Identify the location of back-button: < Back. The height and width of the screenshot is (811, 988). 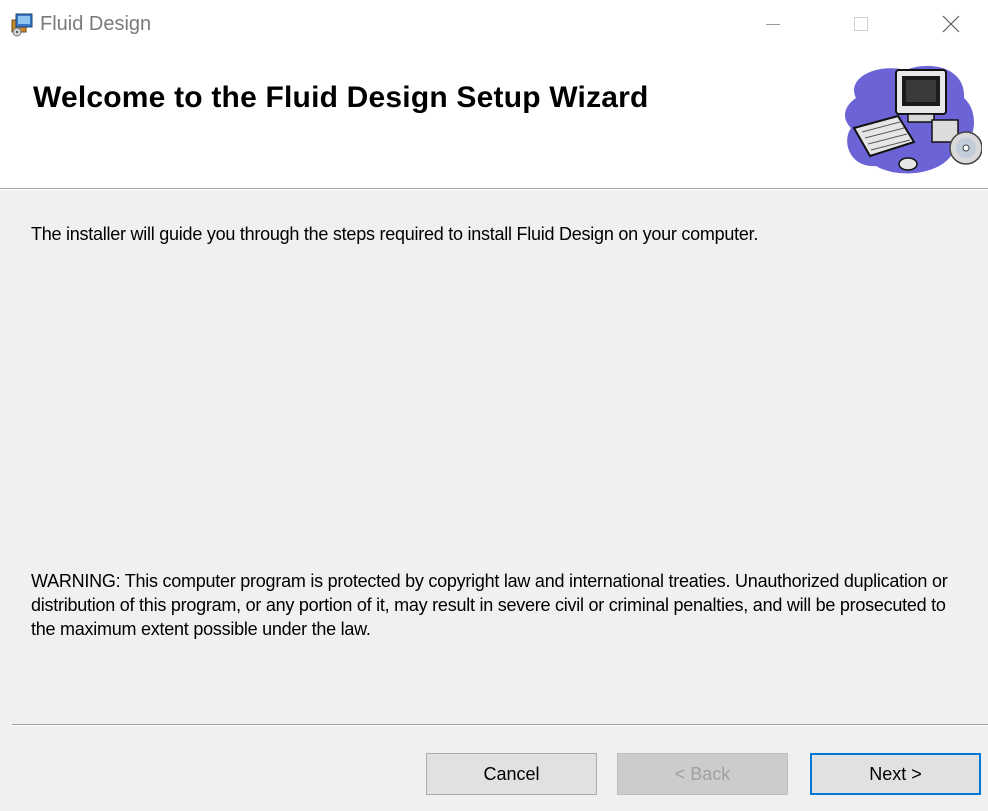
(702, 774).